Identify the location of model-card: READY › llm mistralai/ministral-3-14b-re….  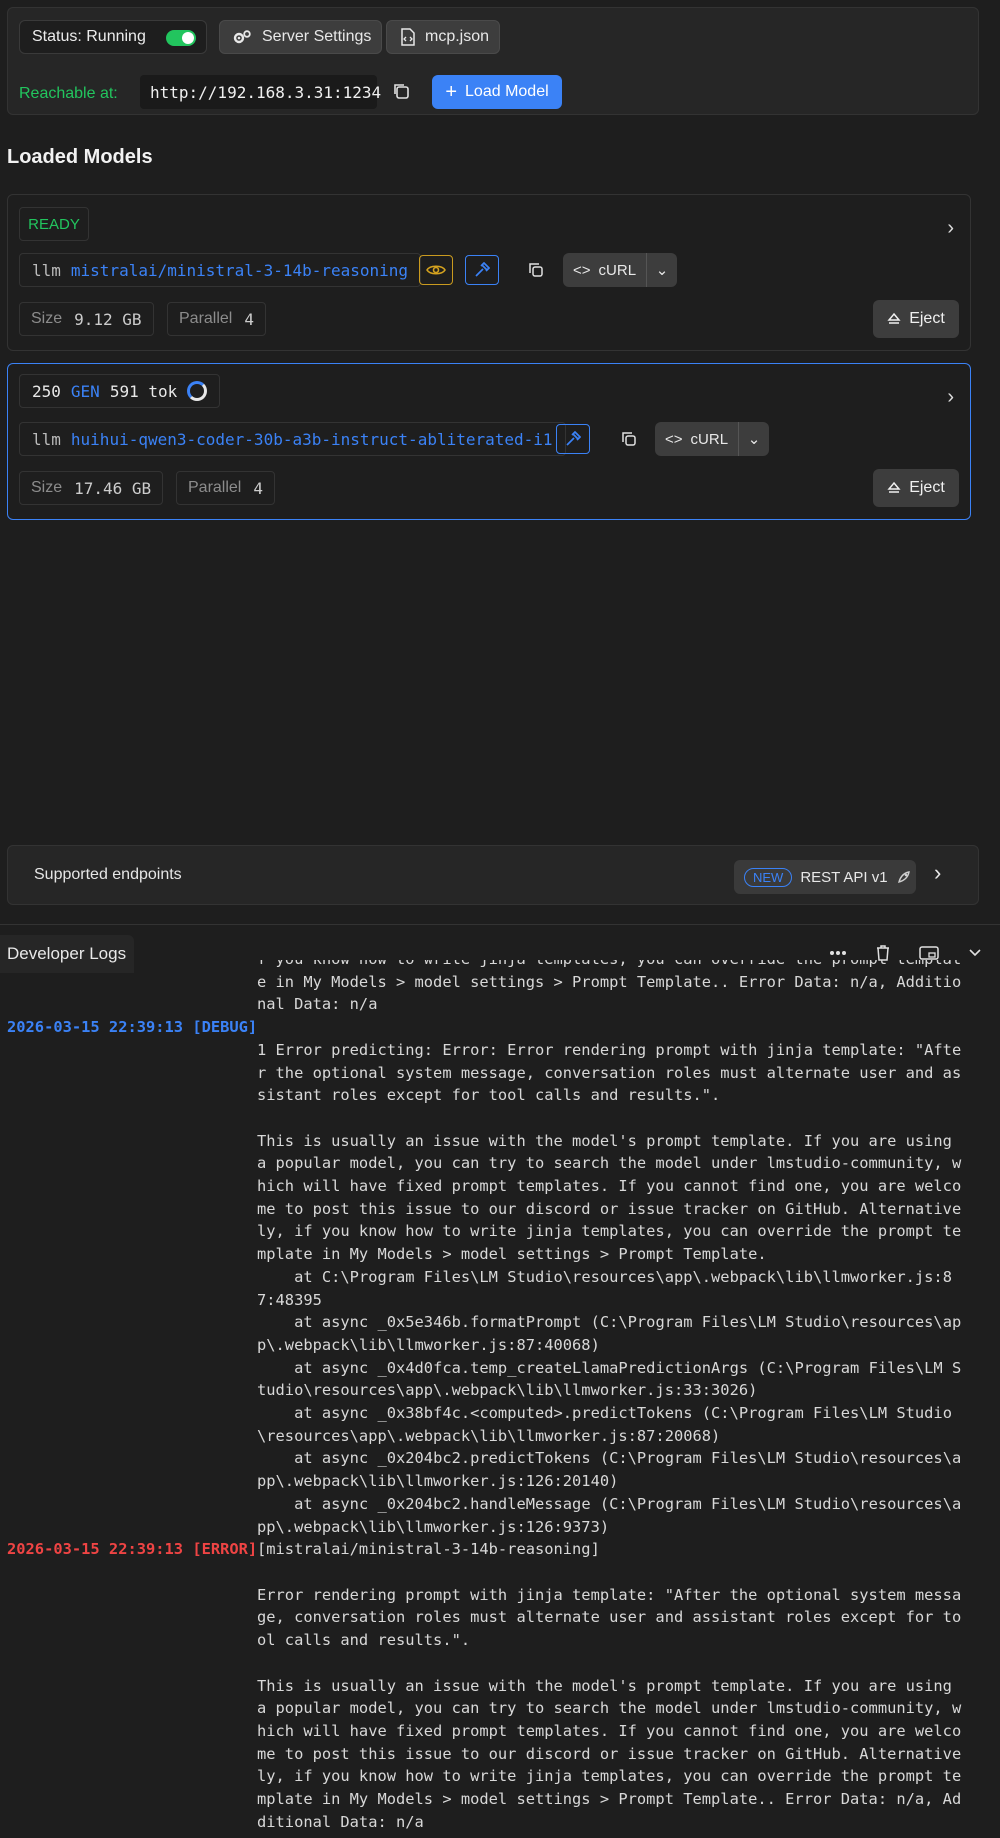
(489, 272).